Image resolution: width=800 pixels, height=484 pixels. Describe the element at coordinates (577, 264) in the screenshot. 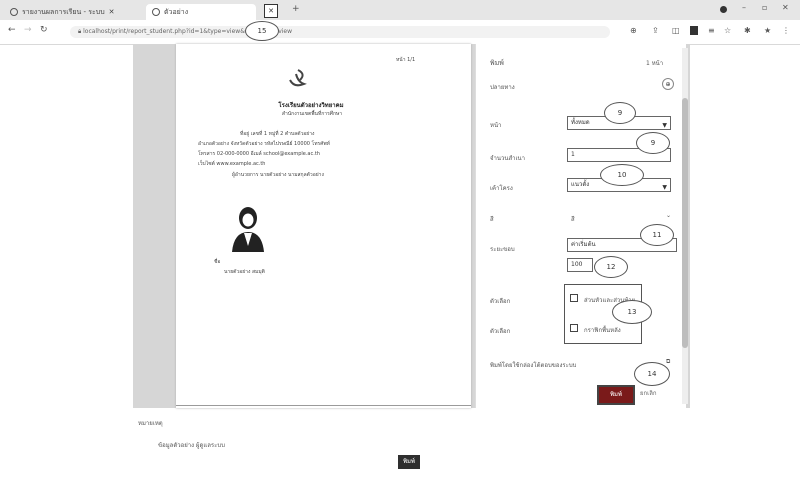

I see `scale-value: 100` at that location.